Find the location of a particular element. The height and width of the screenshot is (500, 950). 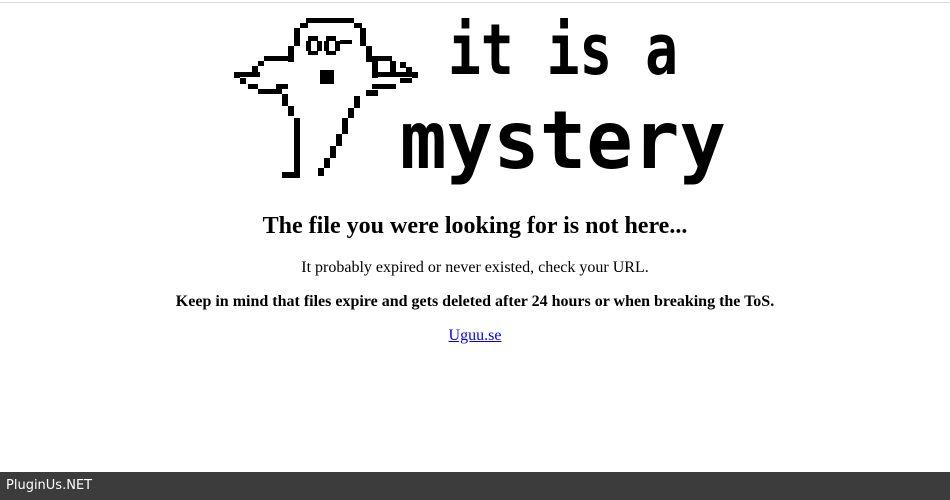

footer-bar: PluginUs.NET is located at coordinates (475, 486).